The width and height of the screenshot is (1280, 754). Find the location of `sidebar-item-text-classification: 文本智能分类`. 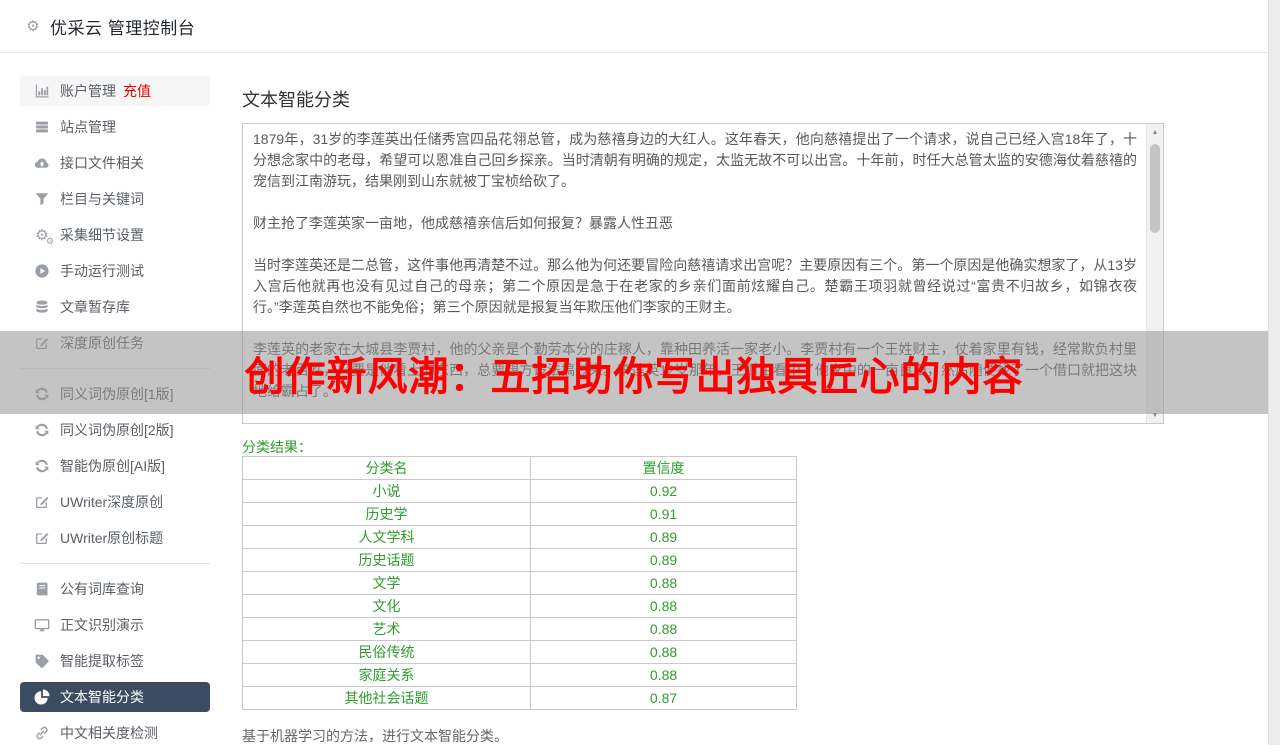

sidebar-item-text-classification: 文本智能分类 is located at coordinates (115, 697).